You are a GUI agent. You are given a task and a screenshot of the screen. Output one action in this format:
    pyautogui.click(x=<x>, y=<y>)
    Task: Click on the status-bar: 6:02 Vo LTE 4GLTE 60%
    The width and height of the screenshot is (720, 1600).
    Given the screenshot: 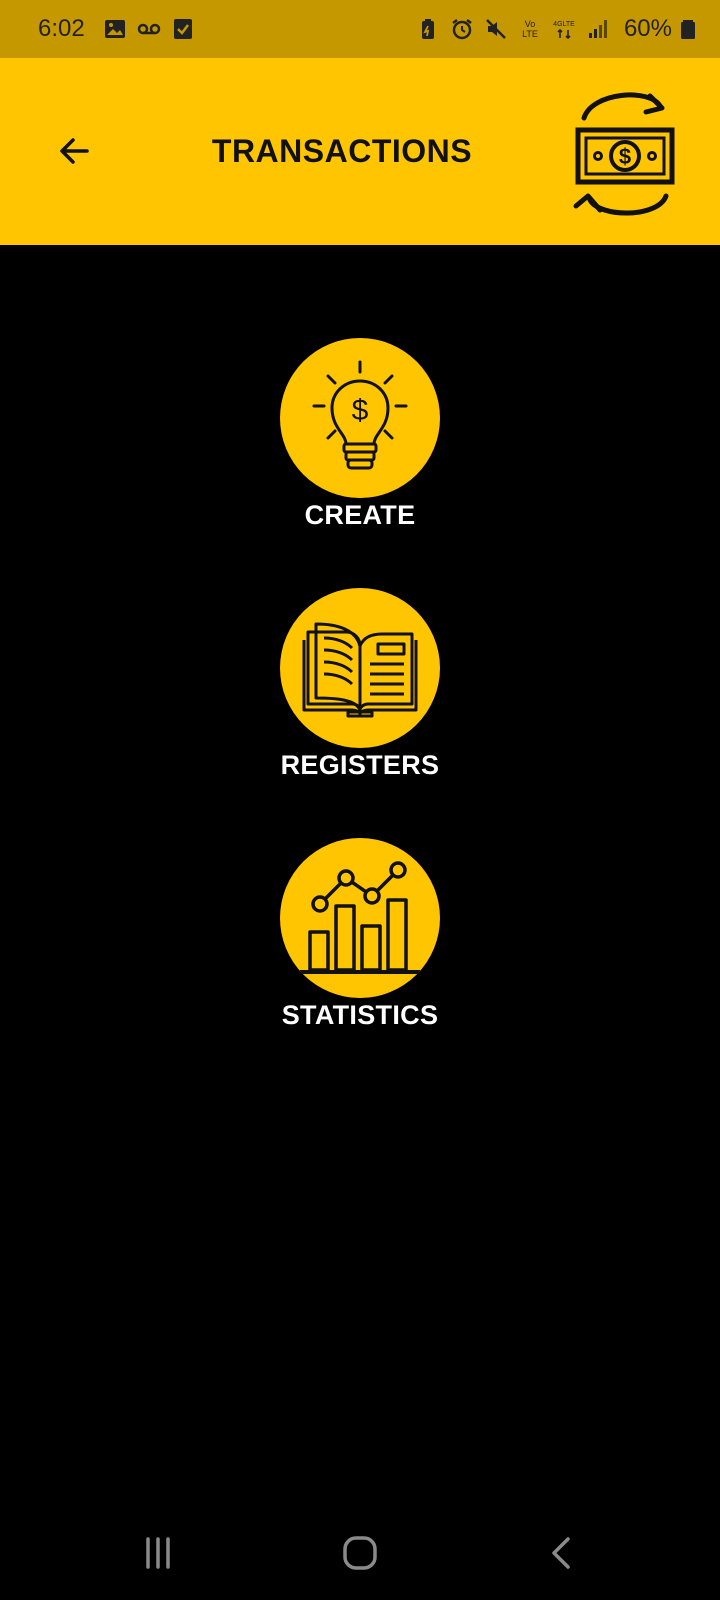 What is the action you would take?
    pyautogui.click(x=360, y=29)
    